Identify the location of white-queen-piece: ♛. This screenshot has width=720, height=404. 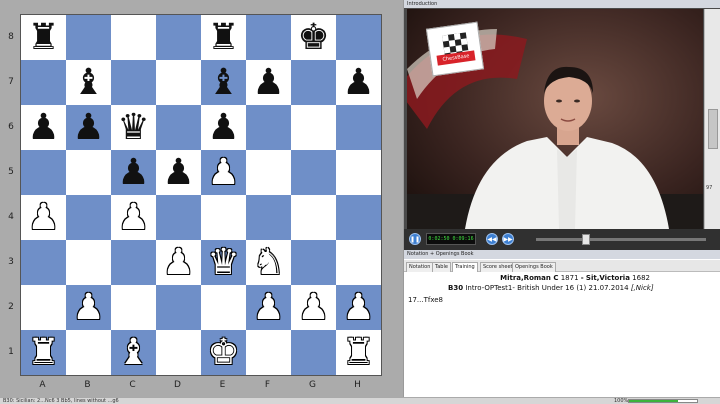
(223, 262).